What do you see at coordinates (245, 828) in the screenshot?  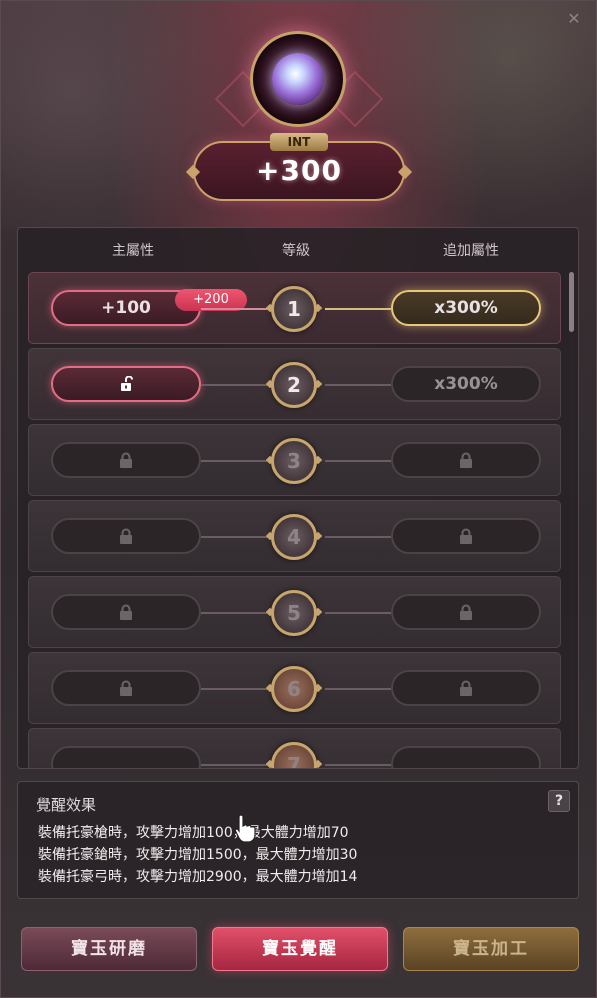 I see `hand-cursor-icon` at bounding box center [245, 828].